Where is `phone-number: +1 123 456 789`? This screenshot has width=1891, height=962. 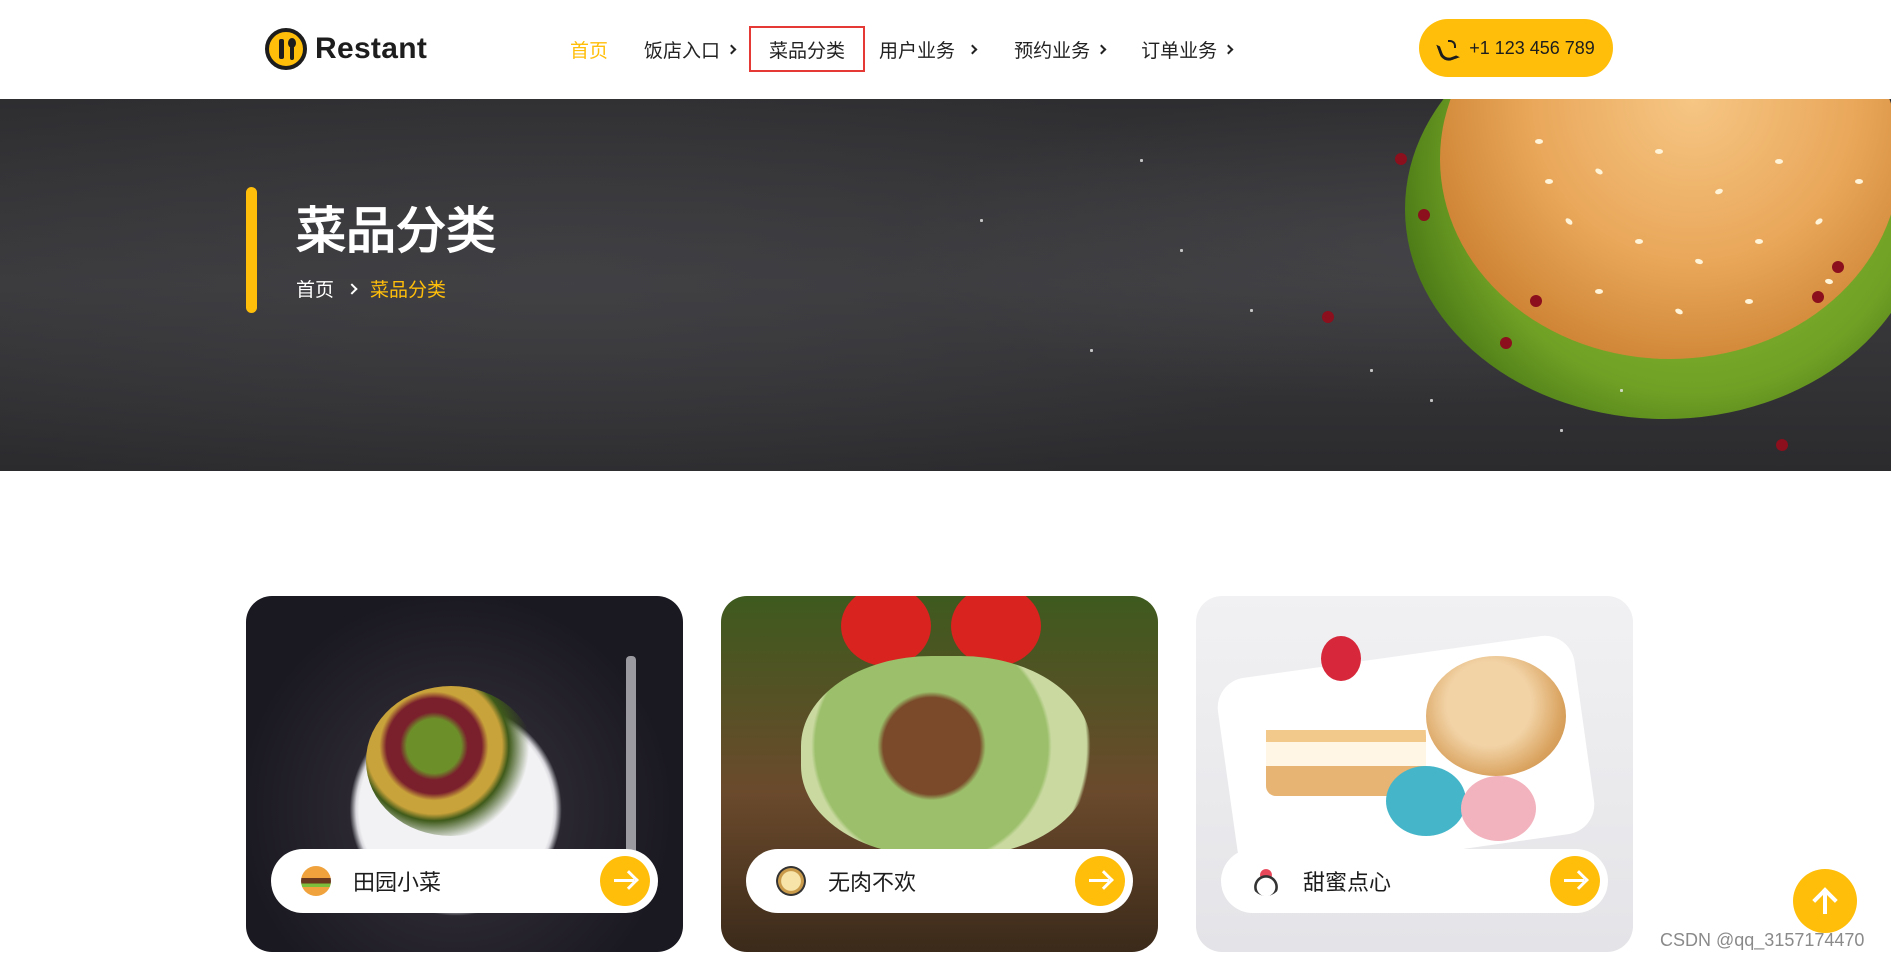 phone-number: +1 123 456 789 is located at coordinates (1532, 47).